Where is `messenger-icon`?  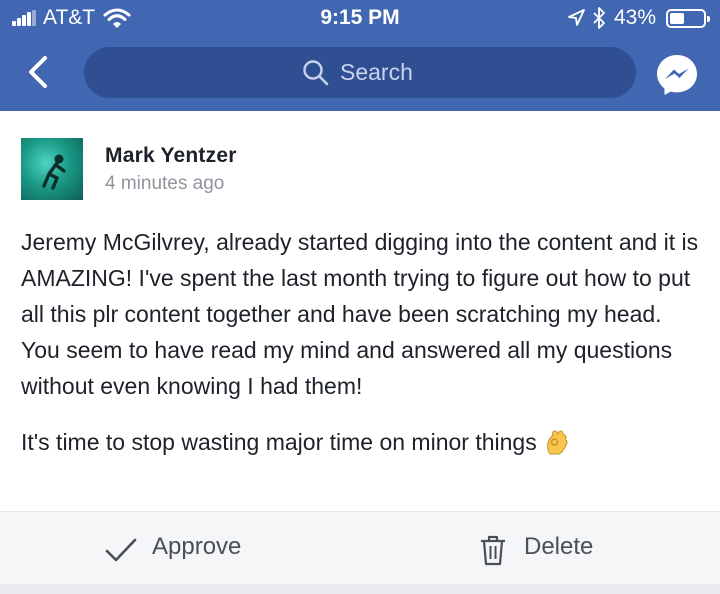
messenger-icon is located at coordinates (677, 75).